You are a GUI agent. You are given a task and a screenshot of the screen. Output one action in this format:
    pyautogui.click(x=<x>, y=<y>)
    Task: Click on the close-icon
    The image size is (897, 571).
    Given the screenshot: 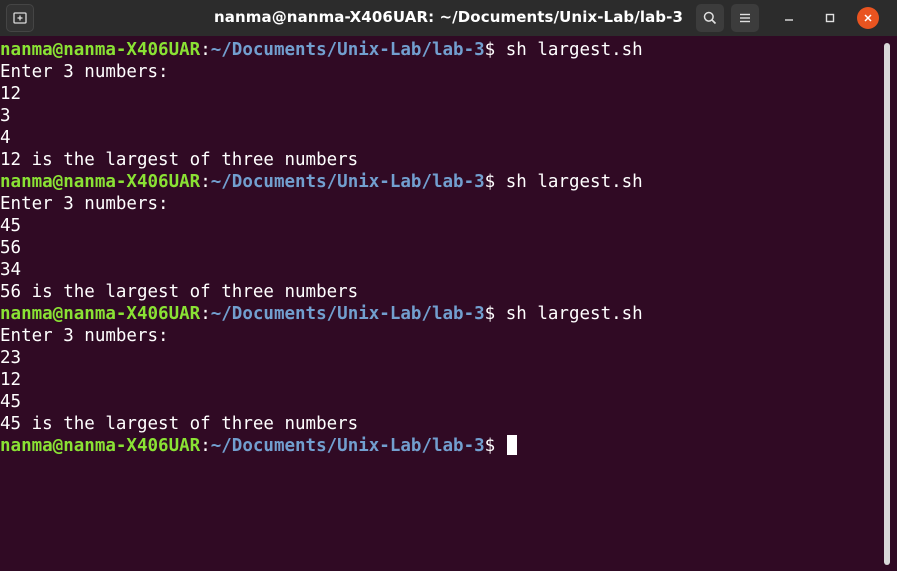 What is the action you would take?
    pyautogui.click(x=868, y=18)
    